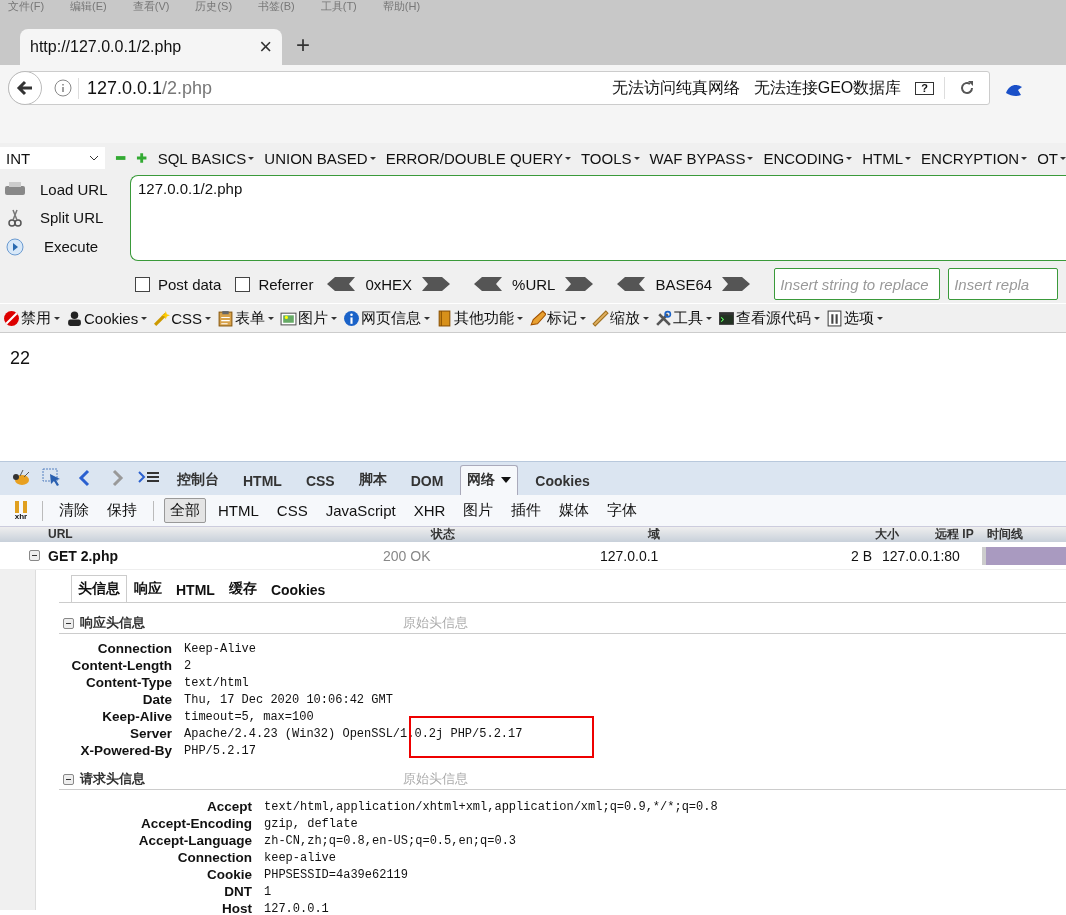 This screenshot has width=1066, height=915. Describe the element at coordinates (621, 318) in the screenshot. I see `toolbar-menu: 缩放` at that location.